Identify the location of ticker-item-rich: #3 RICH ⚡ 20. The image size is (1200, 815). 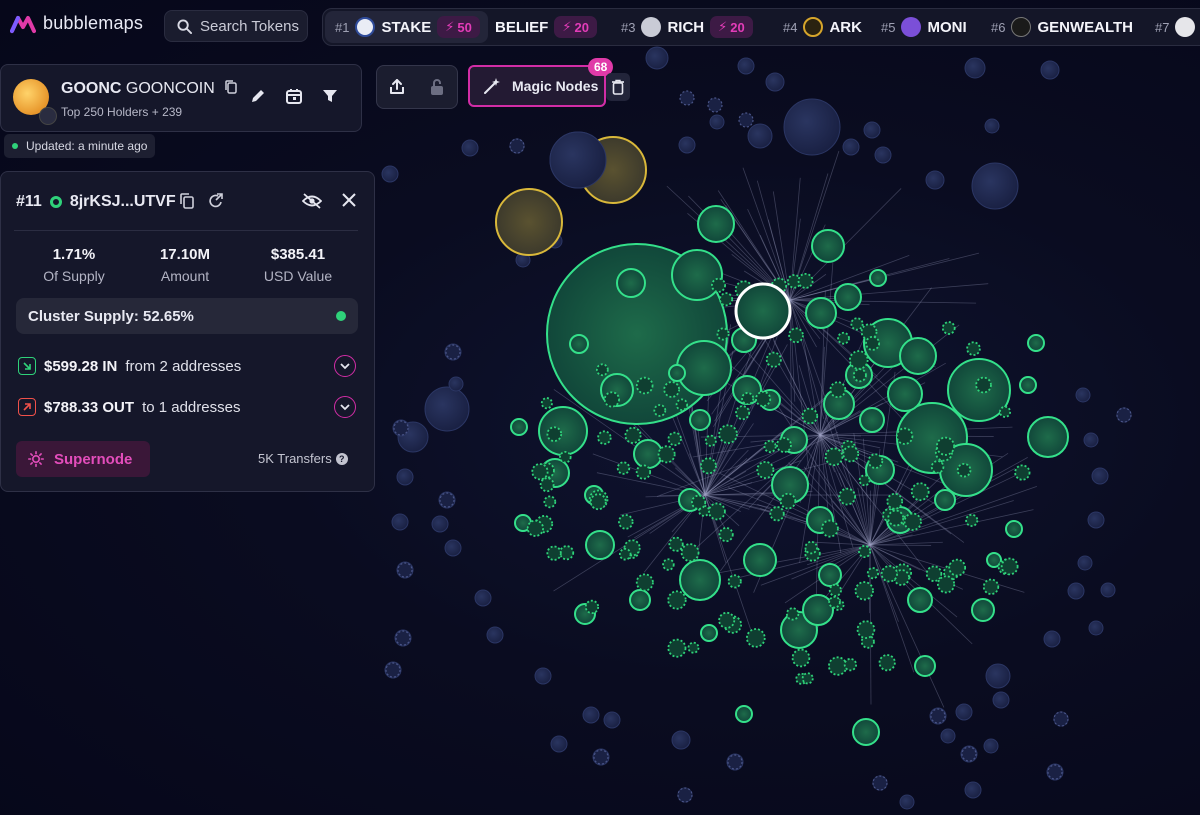
(687, 27).